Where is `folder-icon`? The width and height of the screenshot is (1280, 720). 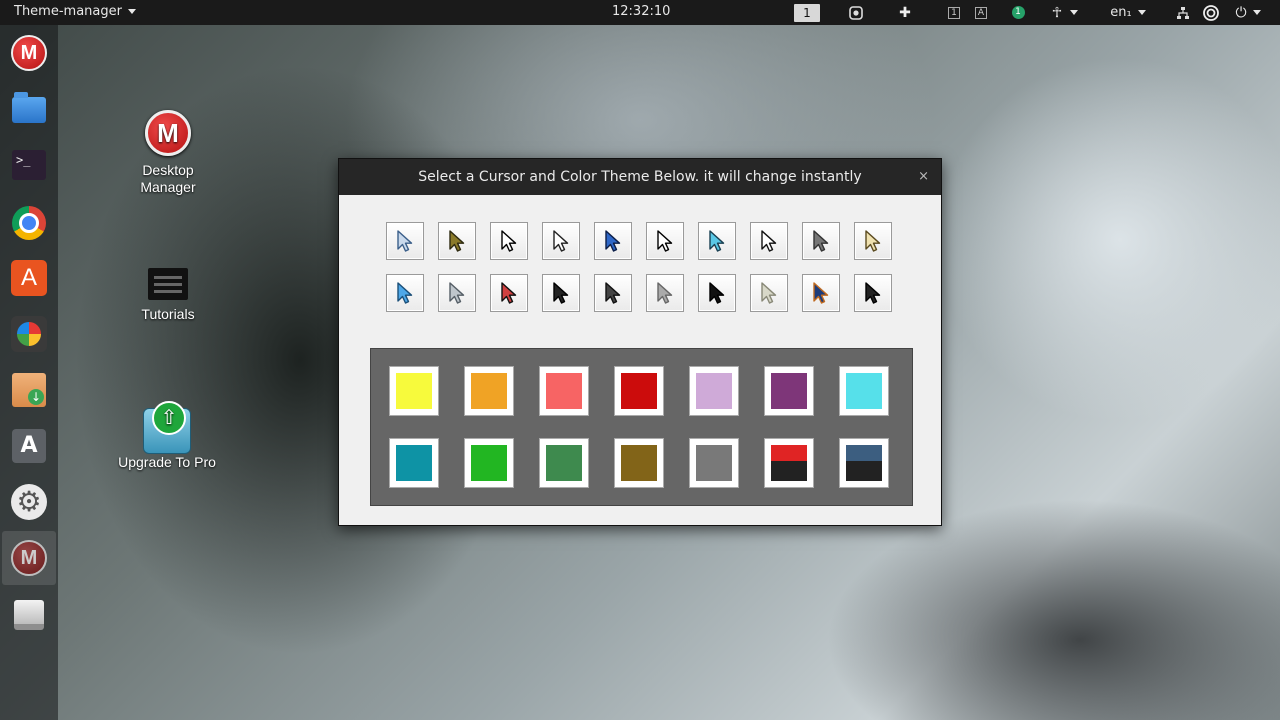
folder-icon is located at coordinates (29, 107).